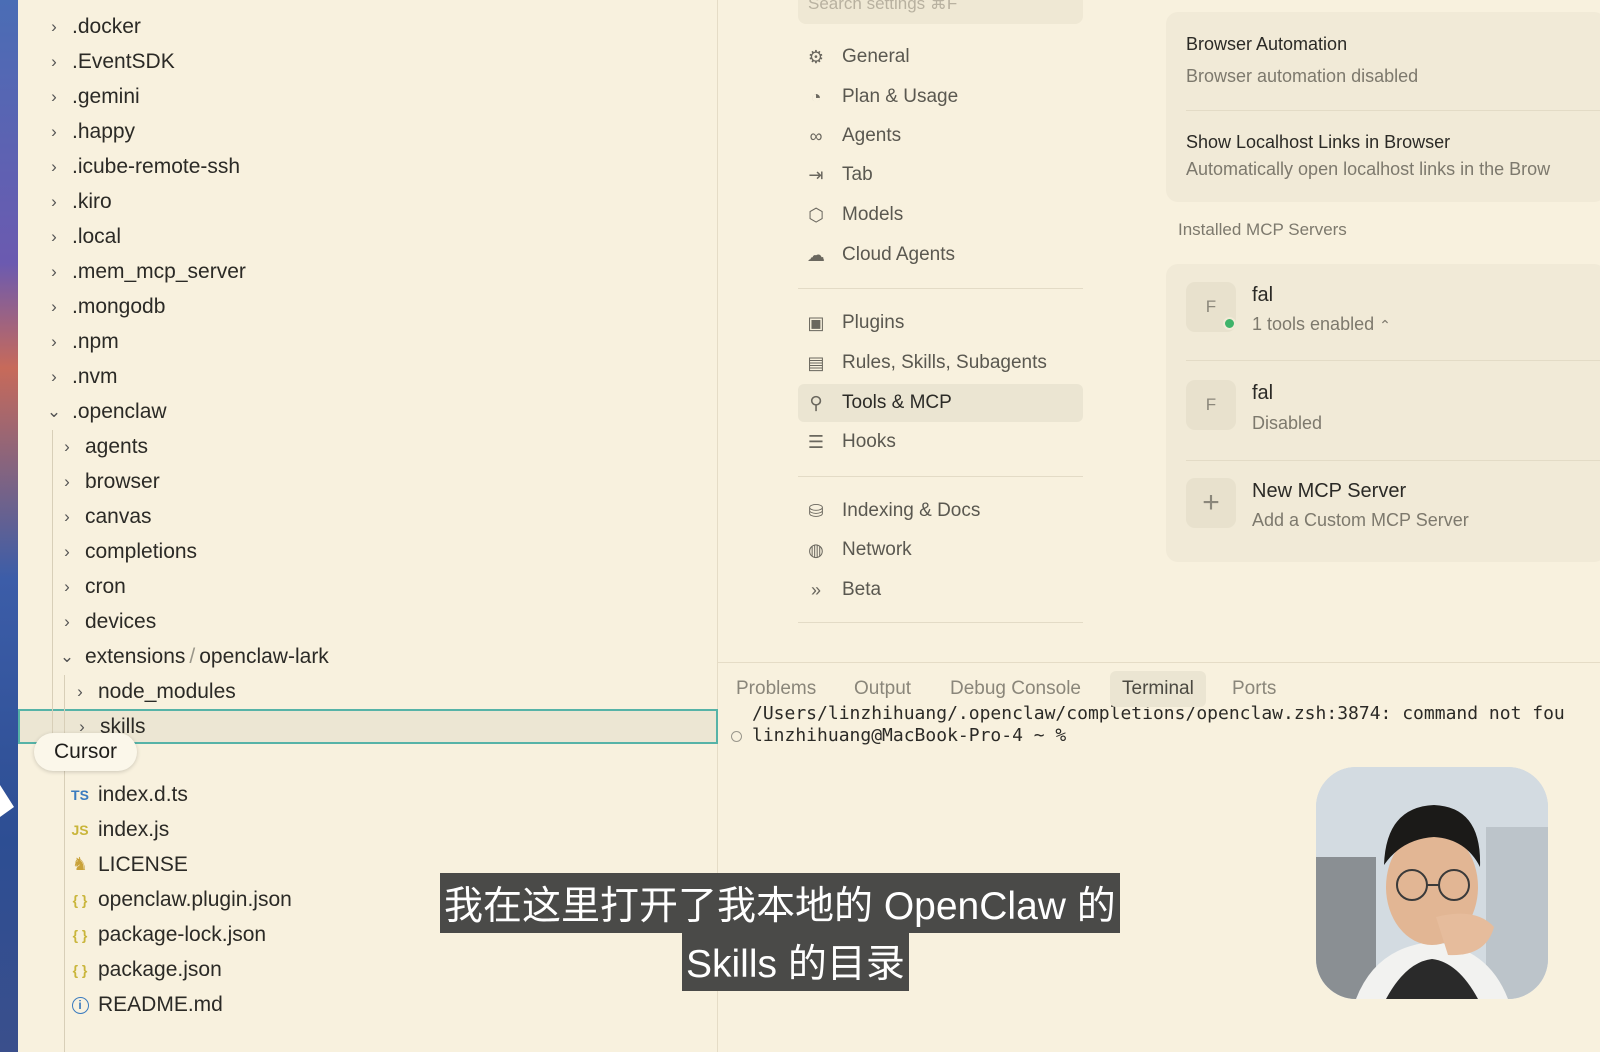 The width and height of the screenshot is (1600, 1052). I want to click on server-name: fal, so click(1263, 393).